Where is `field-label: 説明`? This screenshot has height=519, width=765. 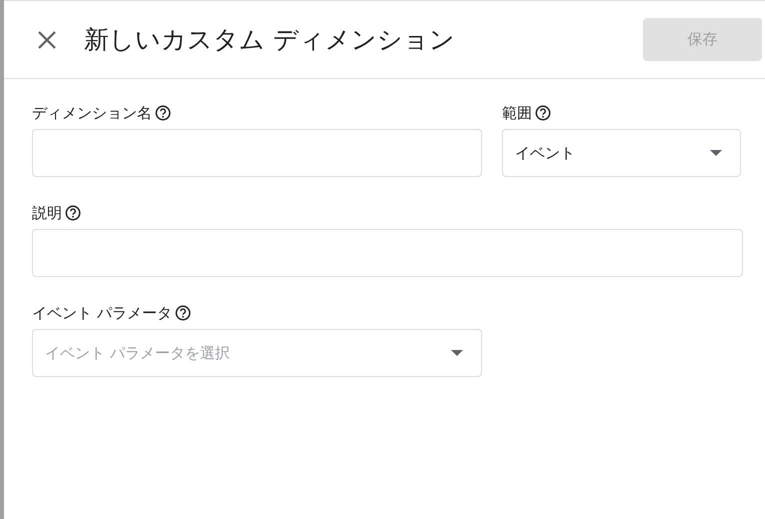 field-label: 説明 is located at coordinates (47, 213).